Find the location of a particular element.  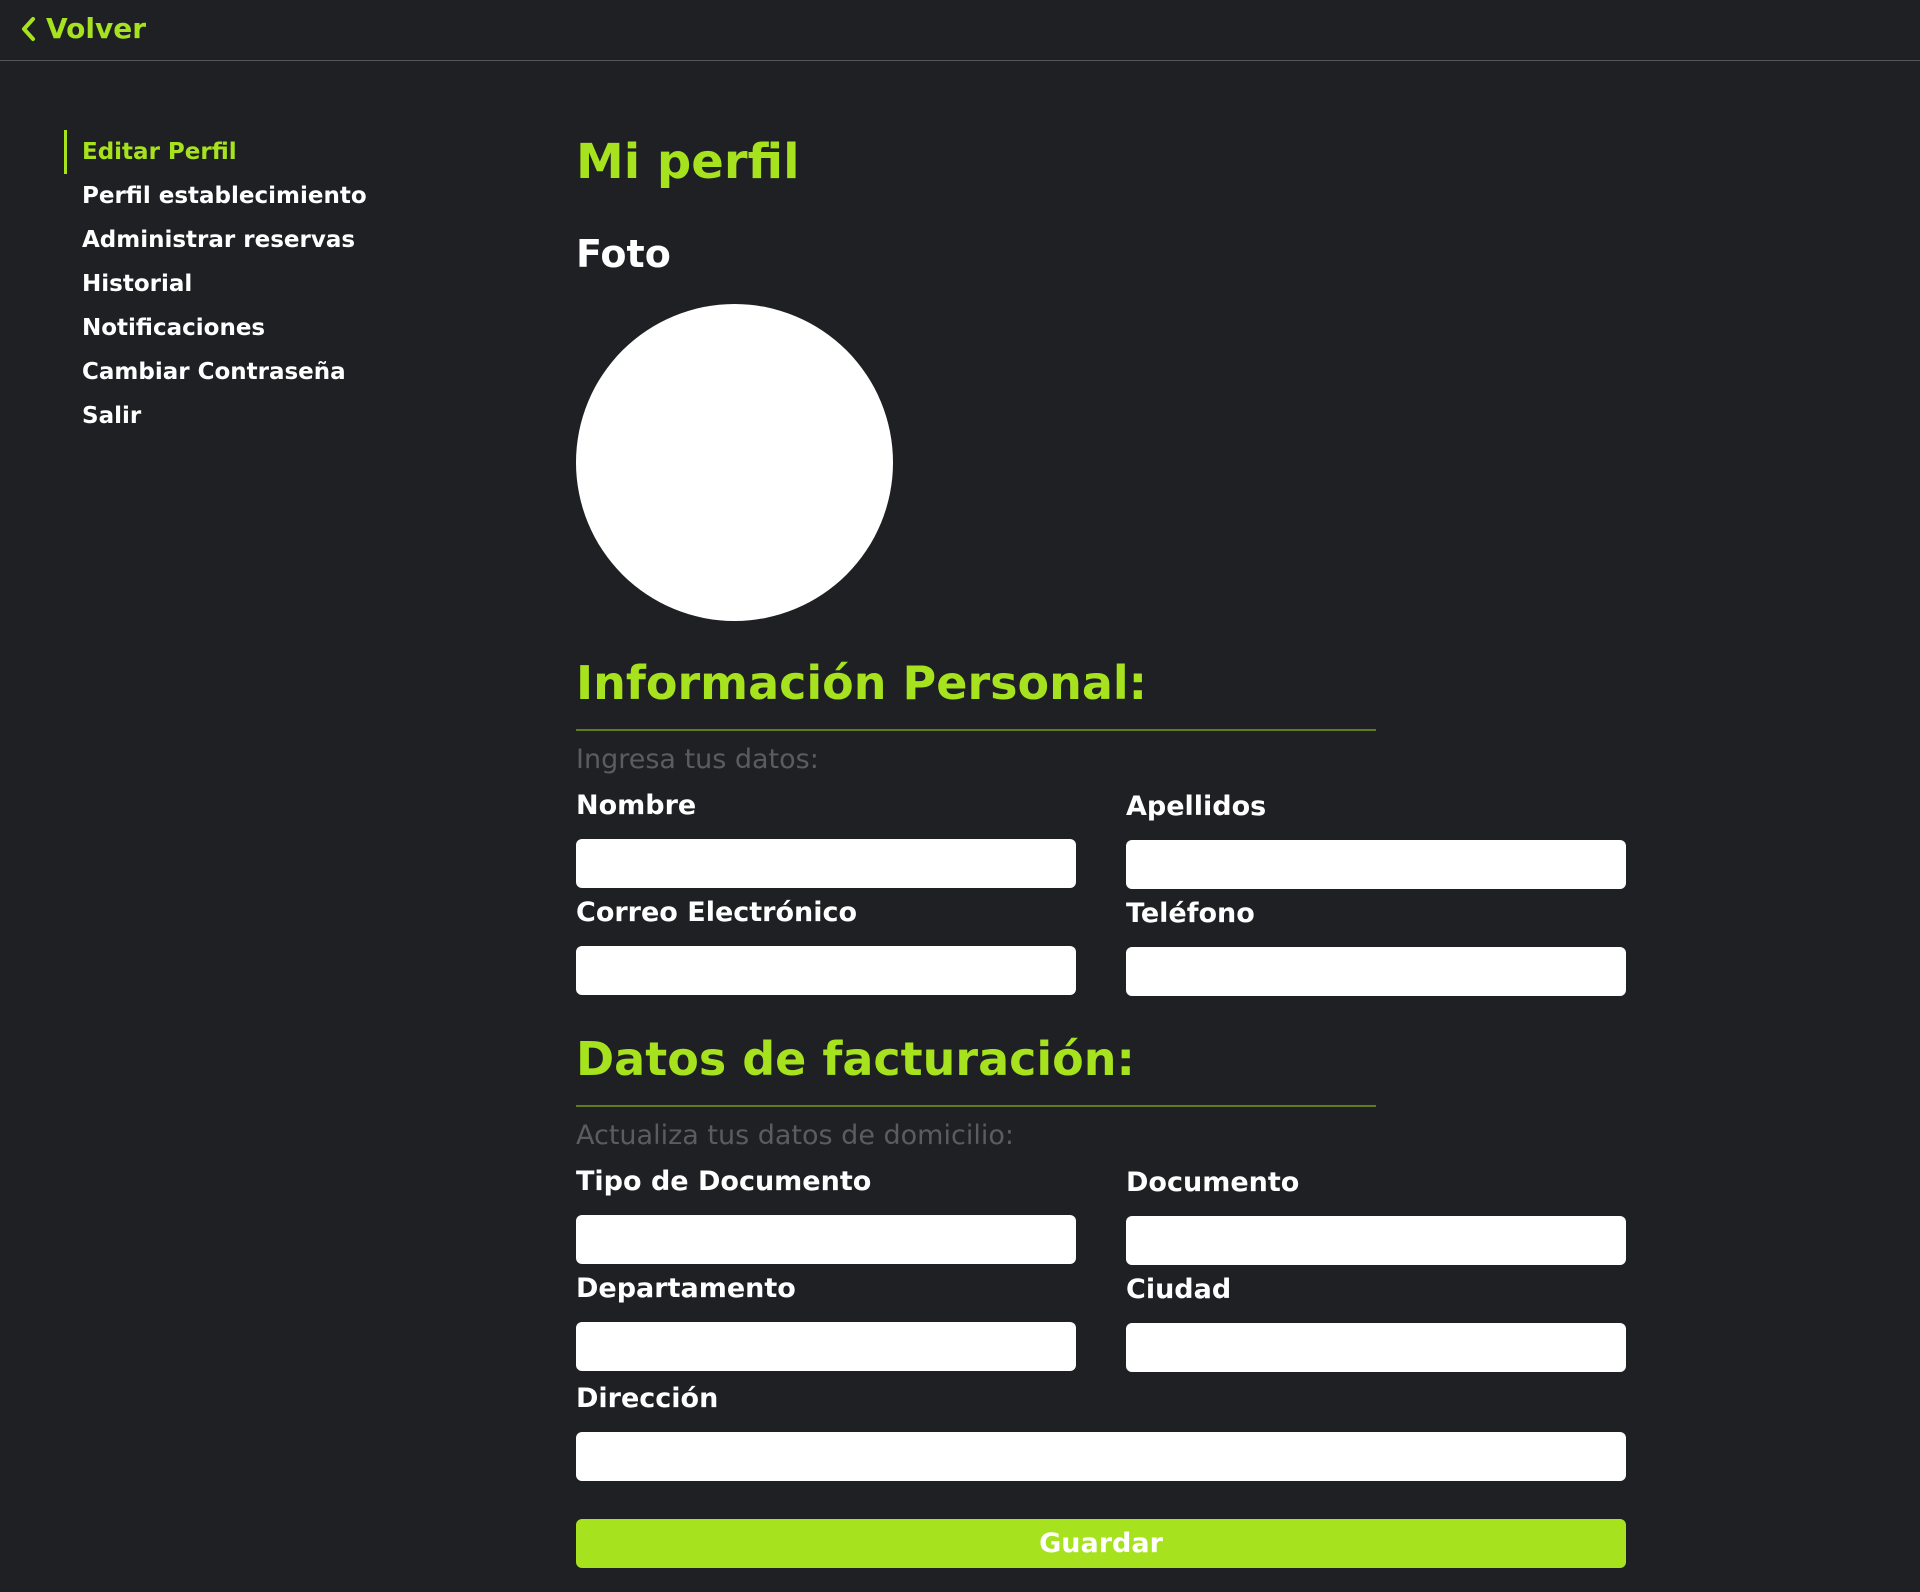

save-button: Guardar is located at coordinates (1101, 1543).